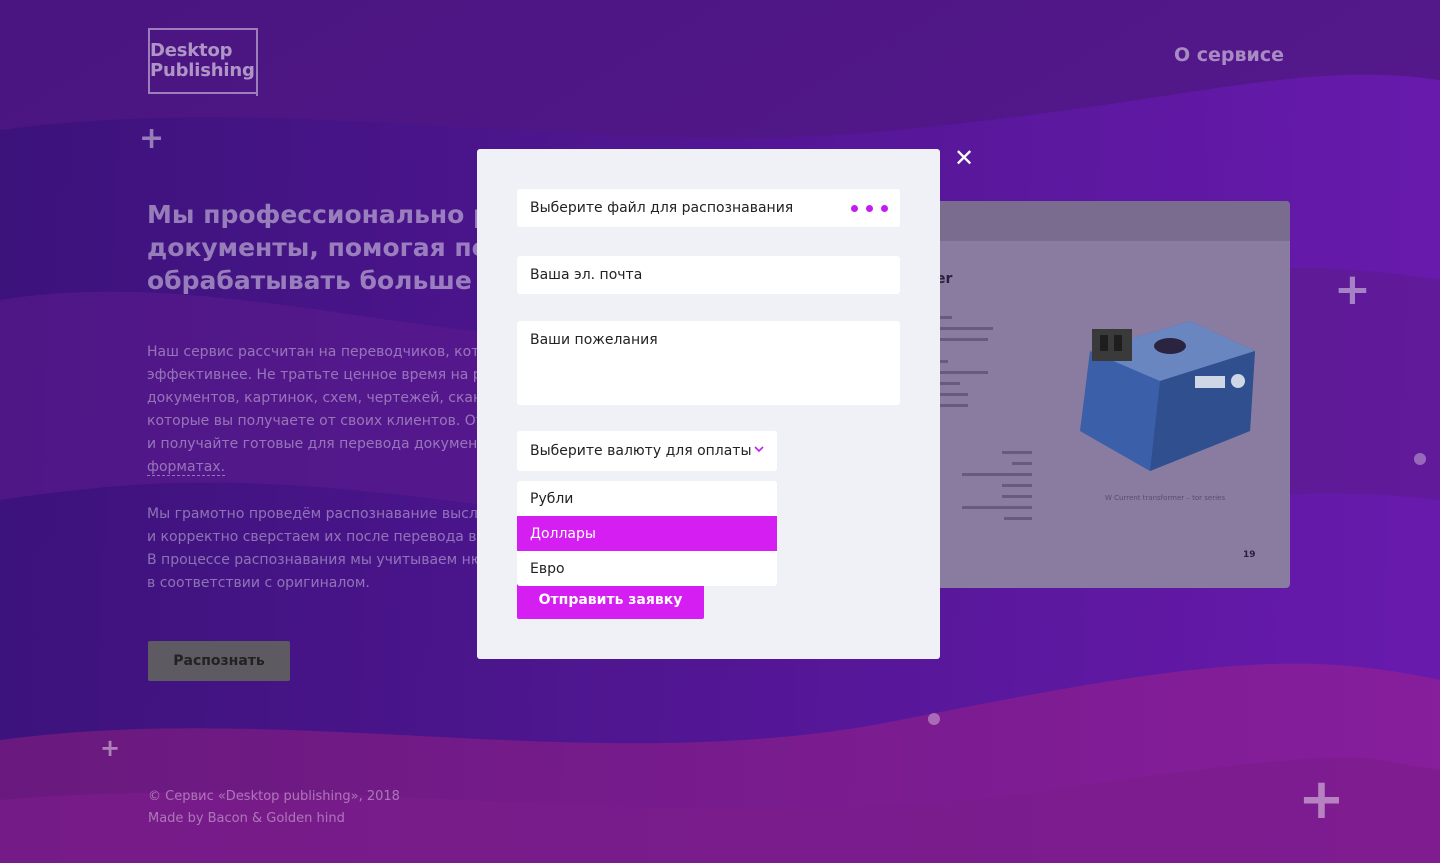  What do you see at coordinates (869, 208) in the screenshot?
I see `more-dots-icon` at bounding box center [869, 208].